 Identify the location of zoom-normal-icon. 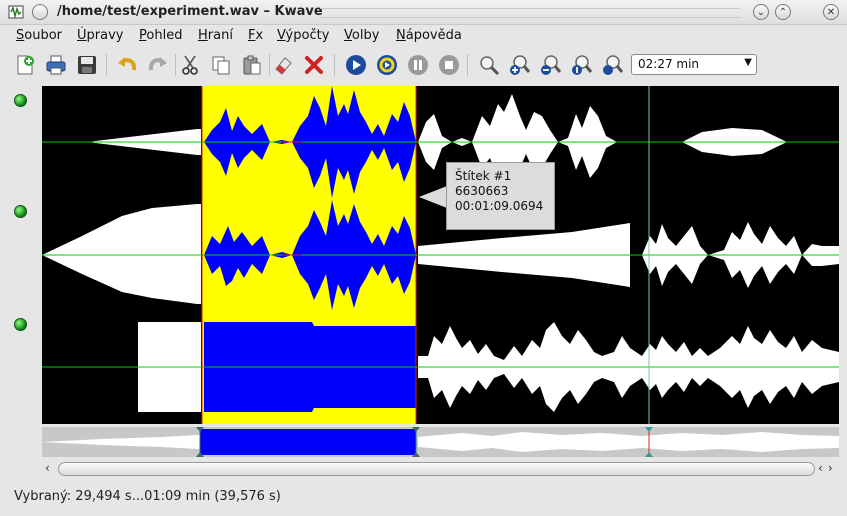
(582, 65).